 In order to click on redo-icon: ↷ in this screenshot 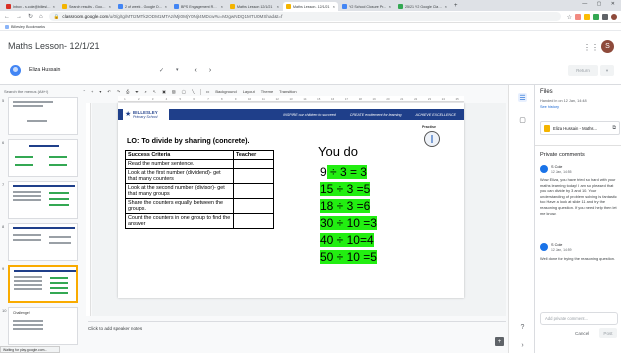, I will do `click(118, 91)`.